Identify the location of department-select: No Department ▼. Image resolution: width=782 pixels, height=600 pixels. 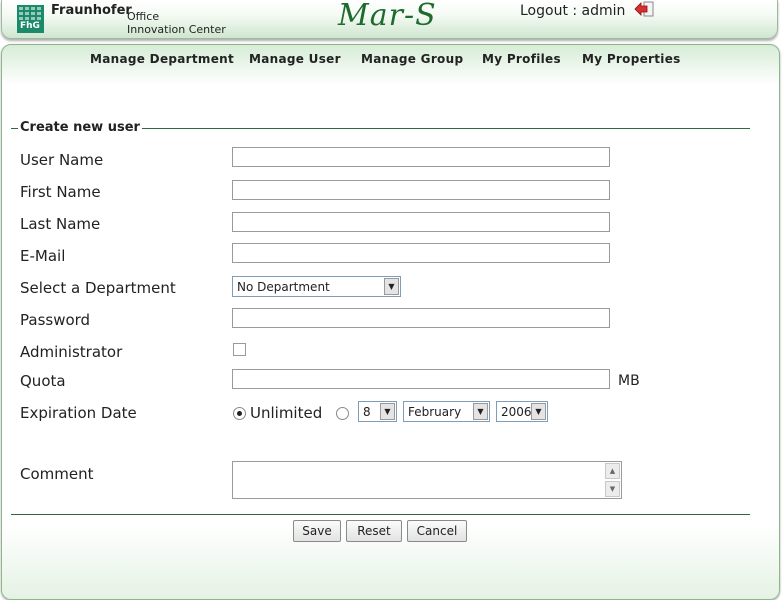
(316, 286).